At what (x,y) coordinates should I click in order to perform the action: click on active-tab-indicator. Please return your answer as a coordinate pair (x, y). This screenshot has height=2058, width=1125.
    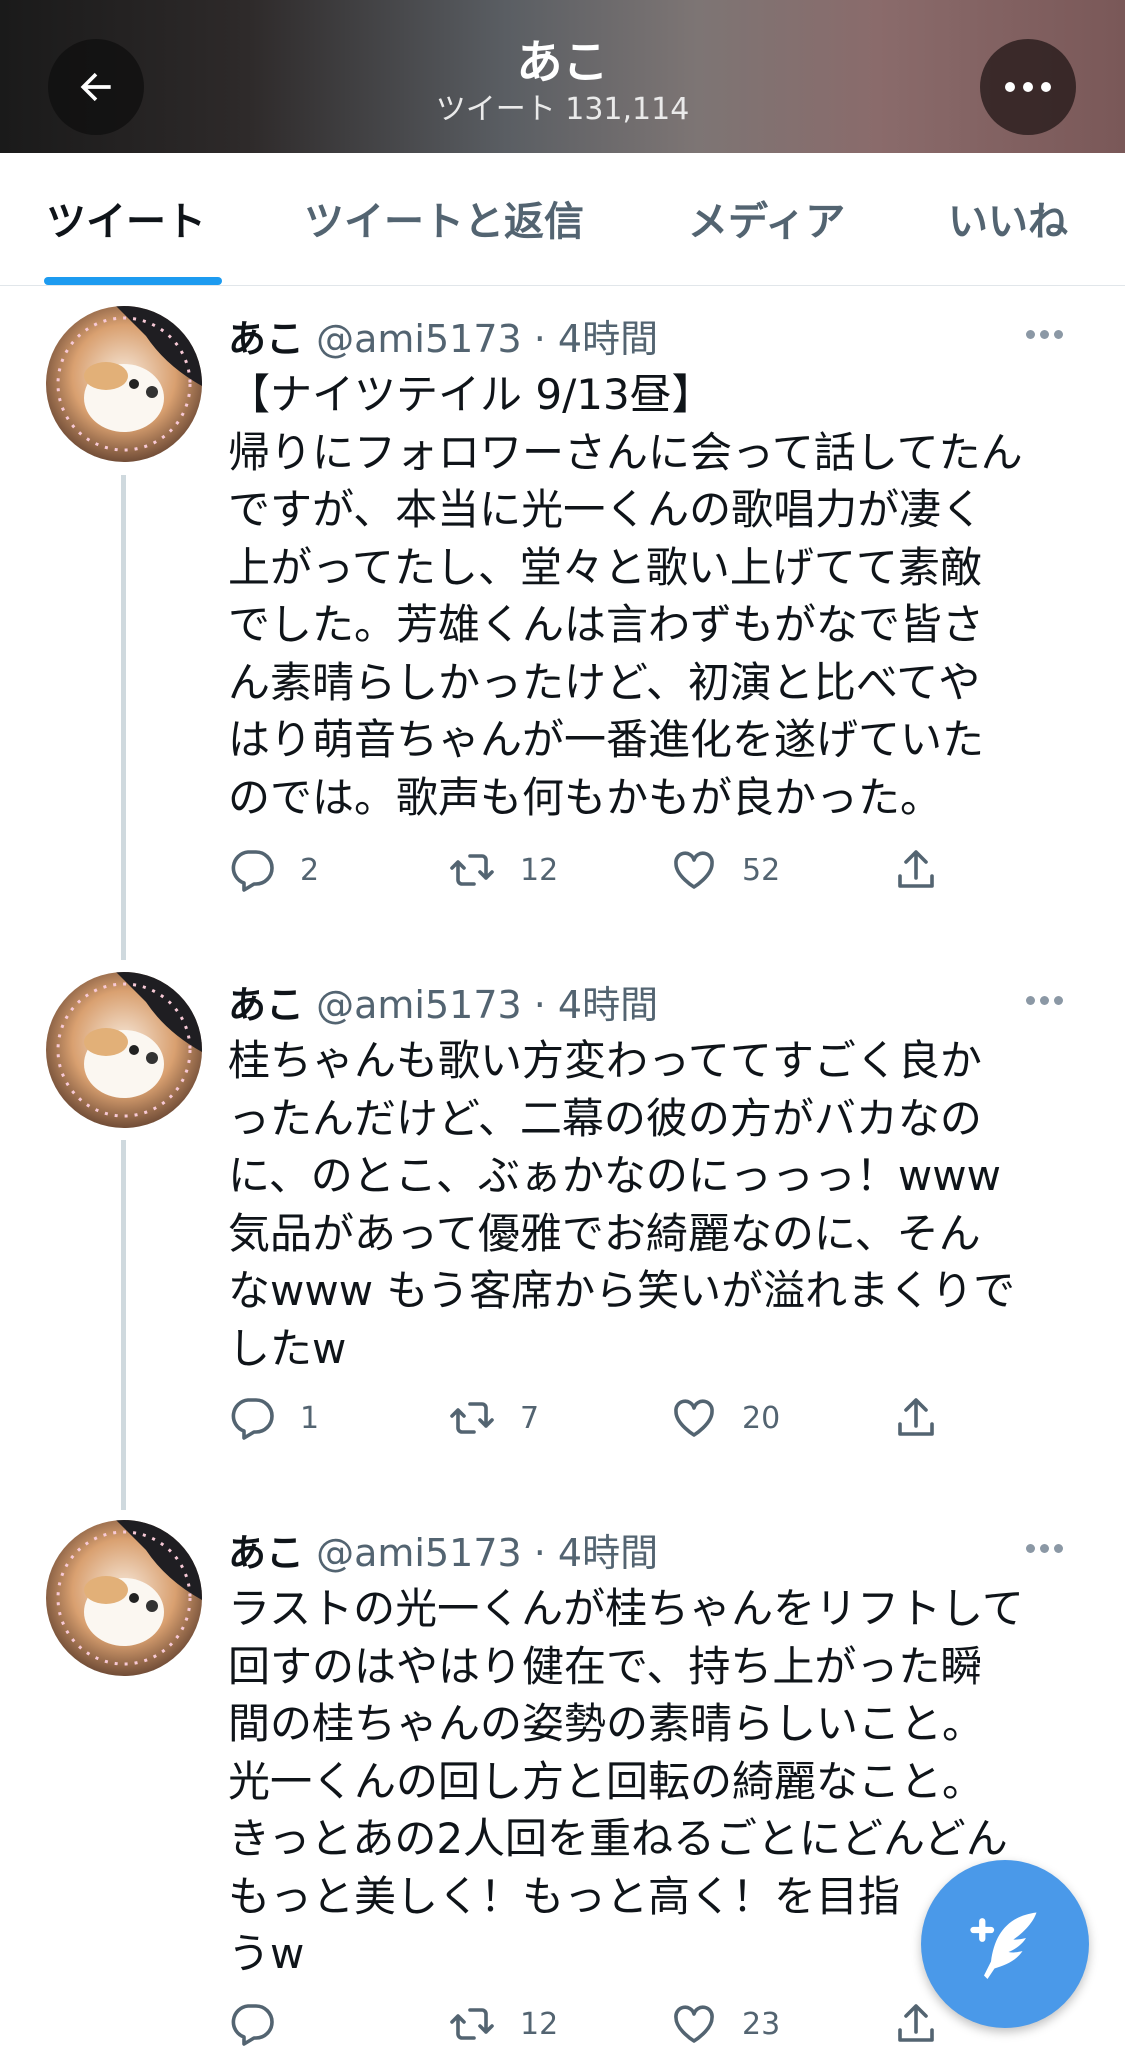
    Looking at the image, I should click on (133, 281).